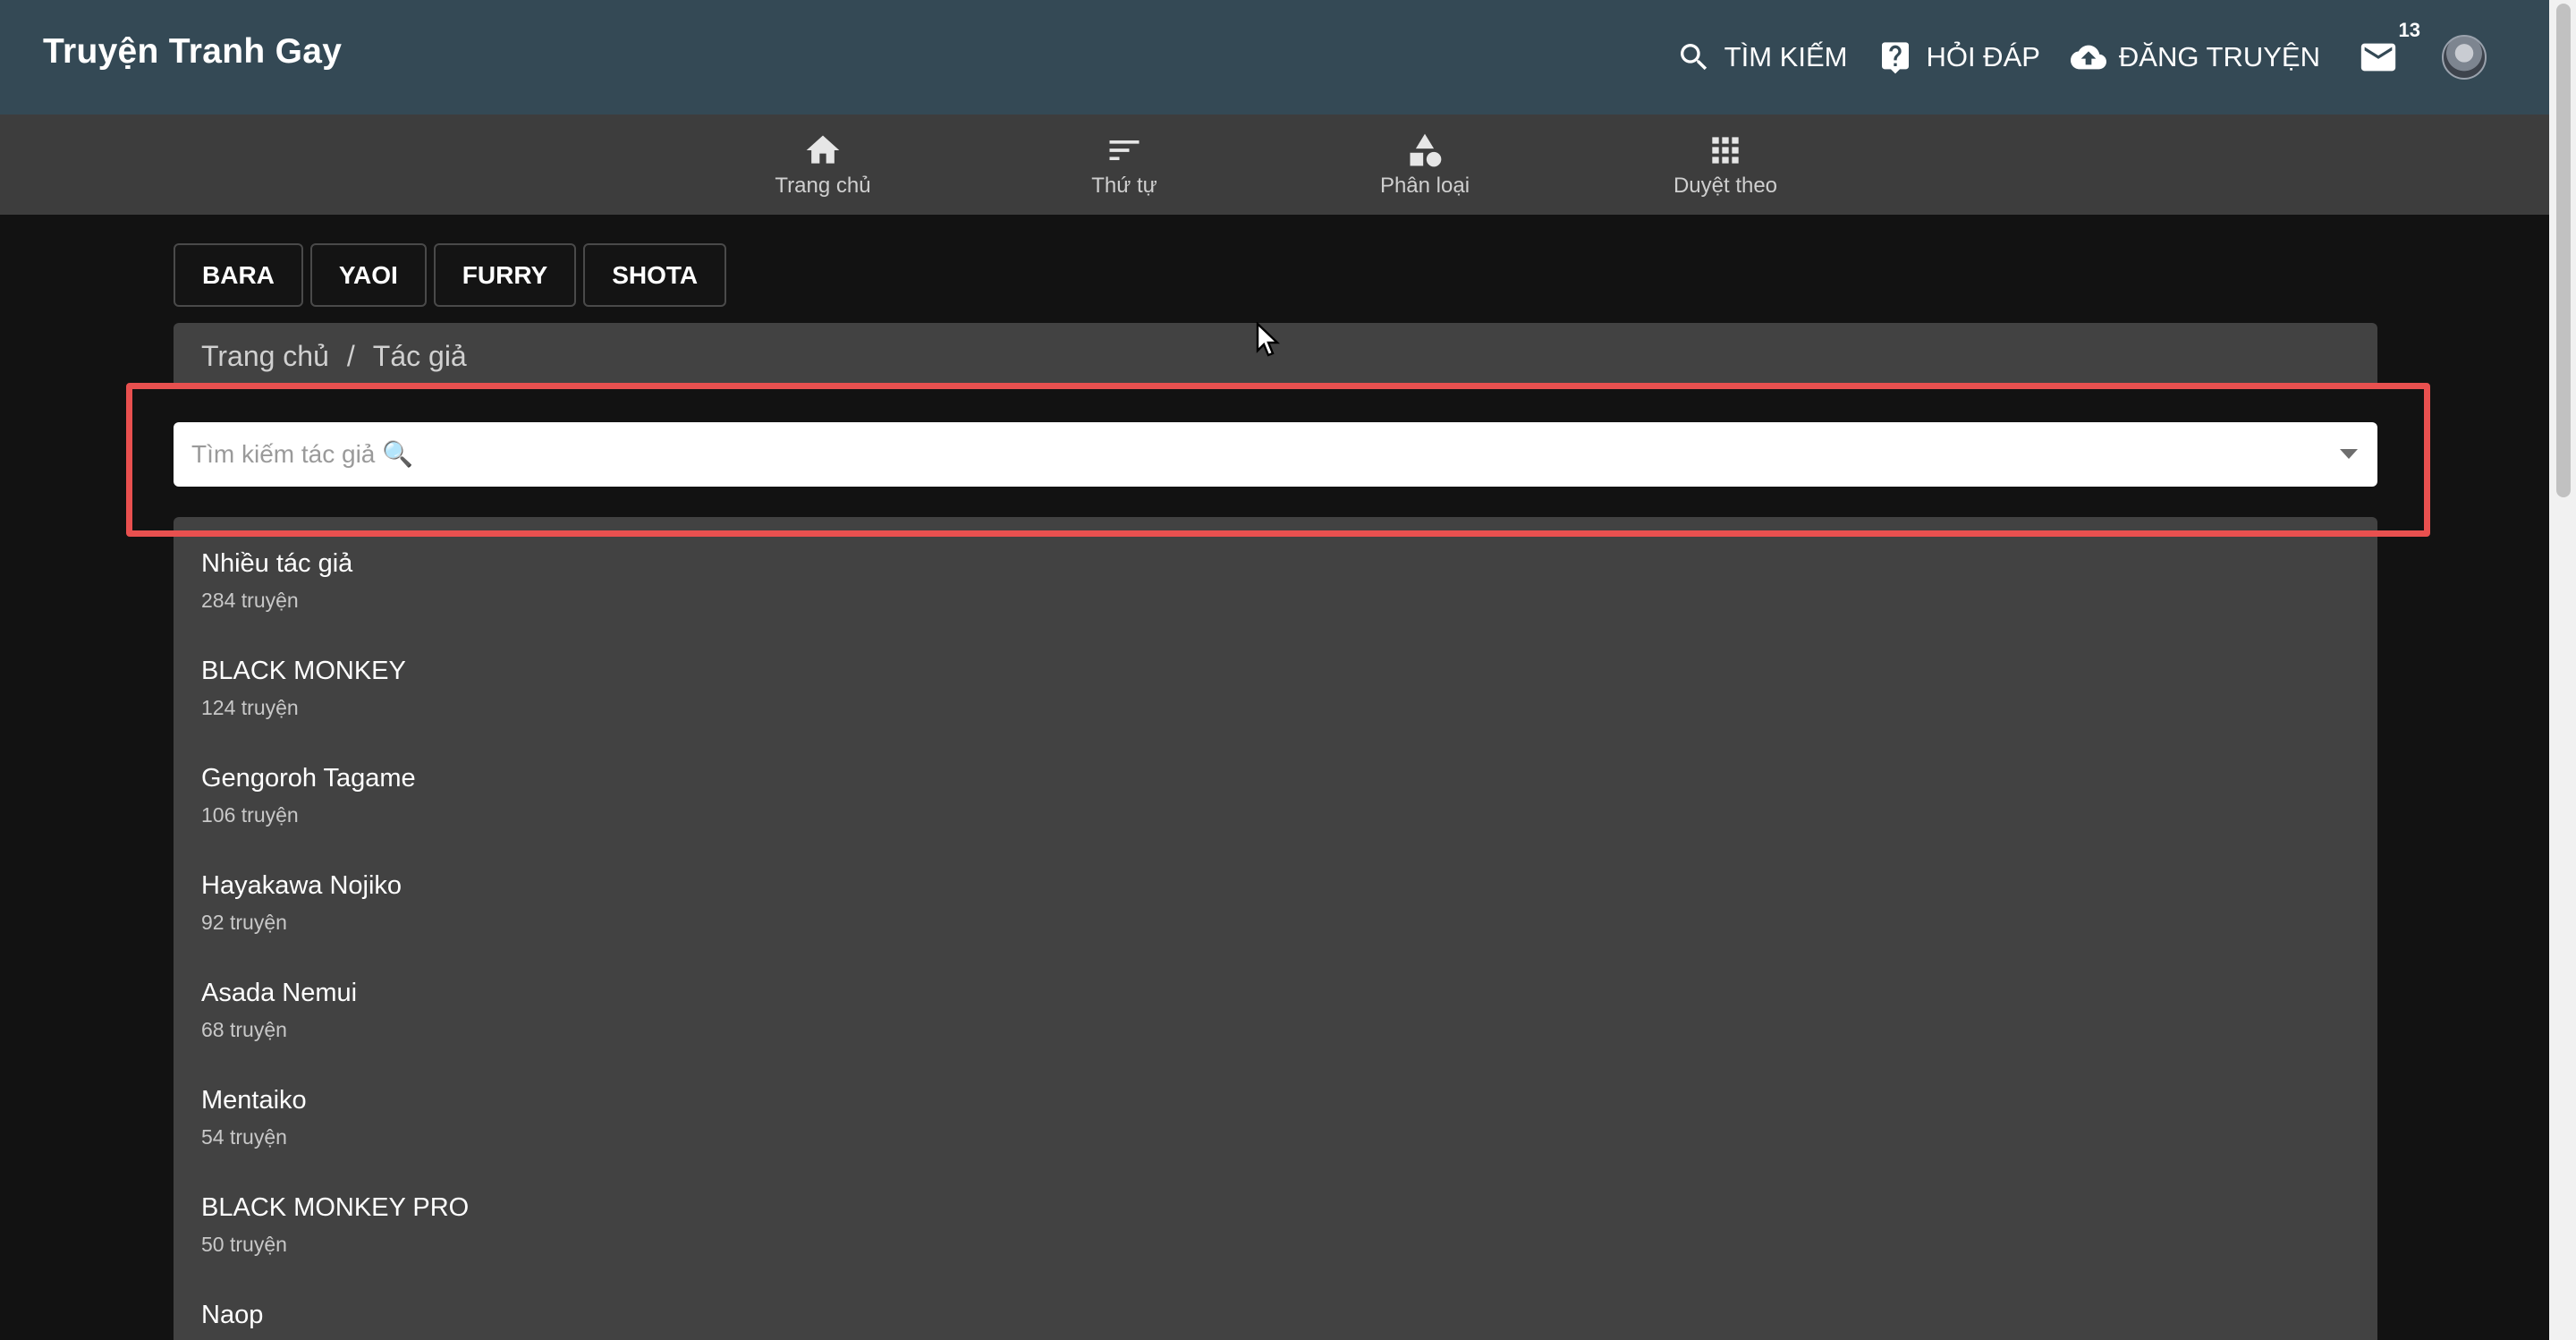 Image resolution: width=2576 pixels, height=1340 pixels. I want to click on author-name: BLACK MONKEY PRO, so click(335, 1207).